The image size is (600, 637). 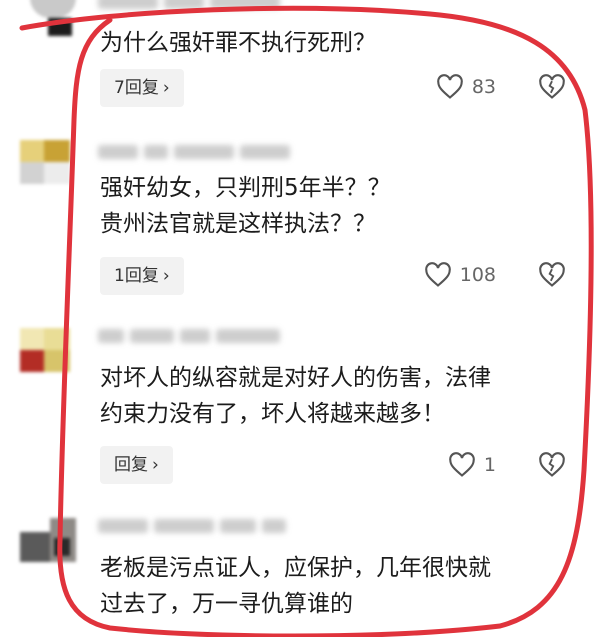 What do you see at coordinates (238, 43) in the screenshot?
I see `comment-text: 为什么强奸罪不执行死刑？` at bounding box center [238, 43].